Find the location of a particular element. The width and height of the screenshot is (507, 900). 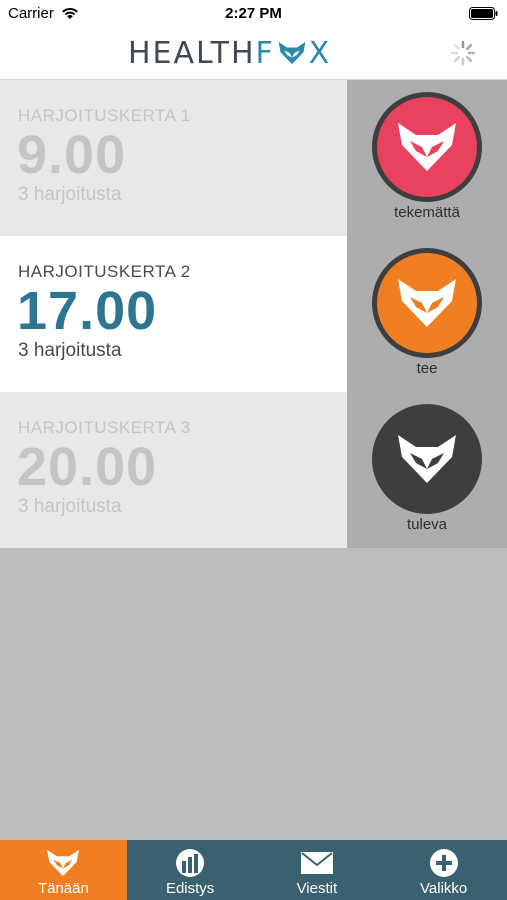

tab-bar: Tänään Edistys Viestit Valikko is located at coordinates (253, 870).